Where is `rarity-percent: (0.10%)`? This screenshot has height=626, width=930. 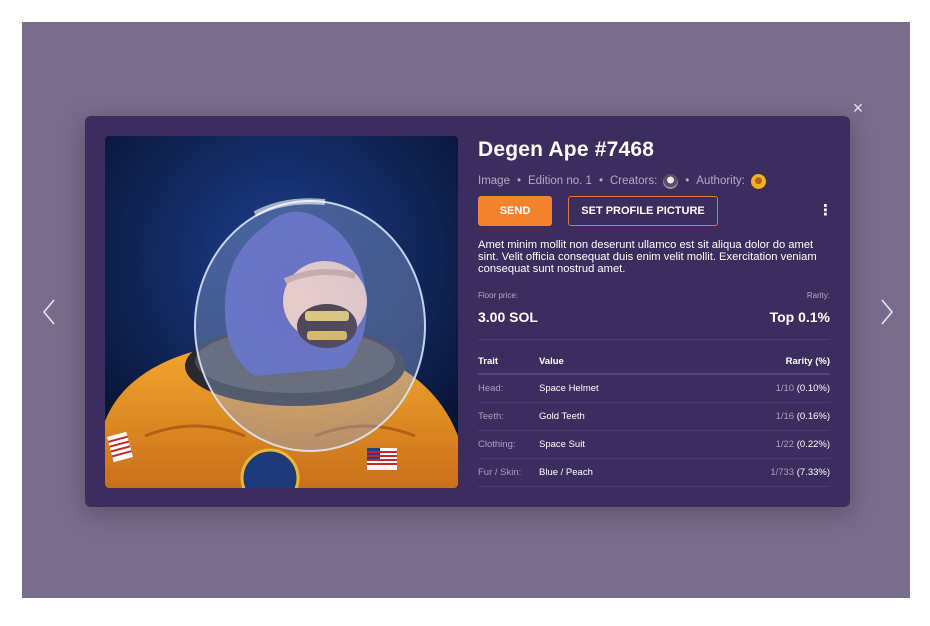 rarity-percent: (0.10%) is located at coordinates (813, 388).